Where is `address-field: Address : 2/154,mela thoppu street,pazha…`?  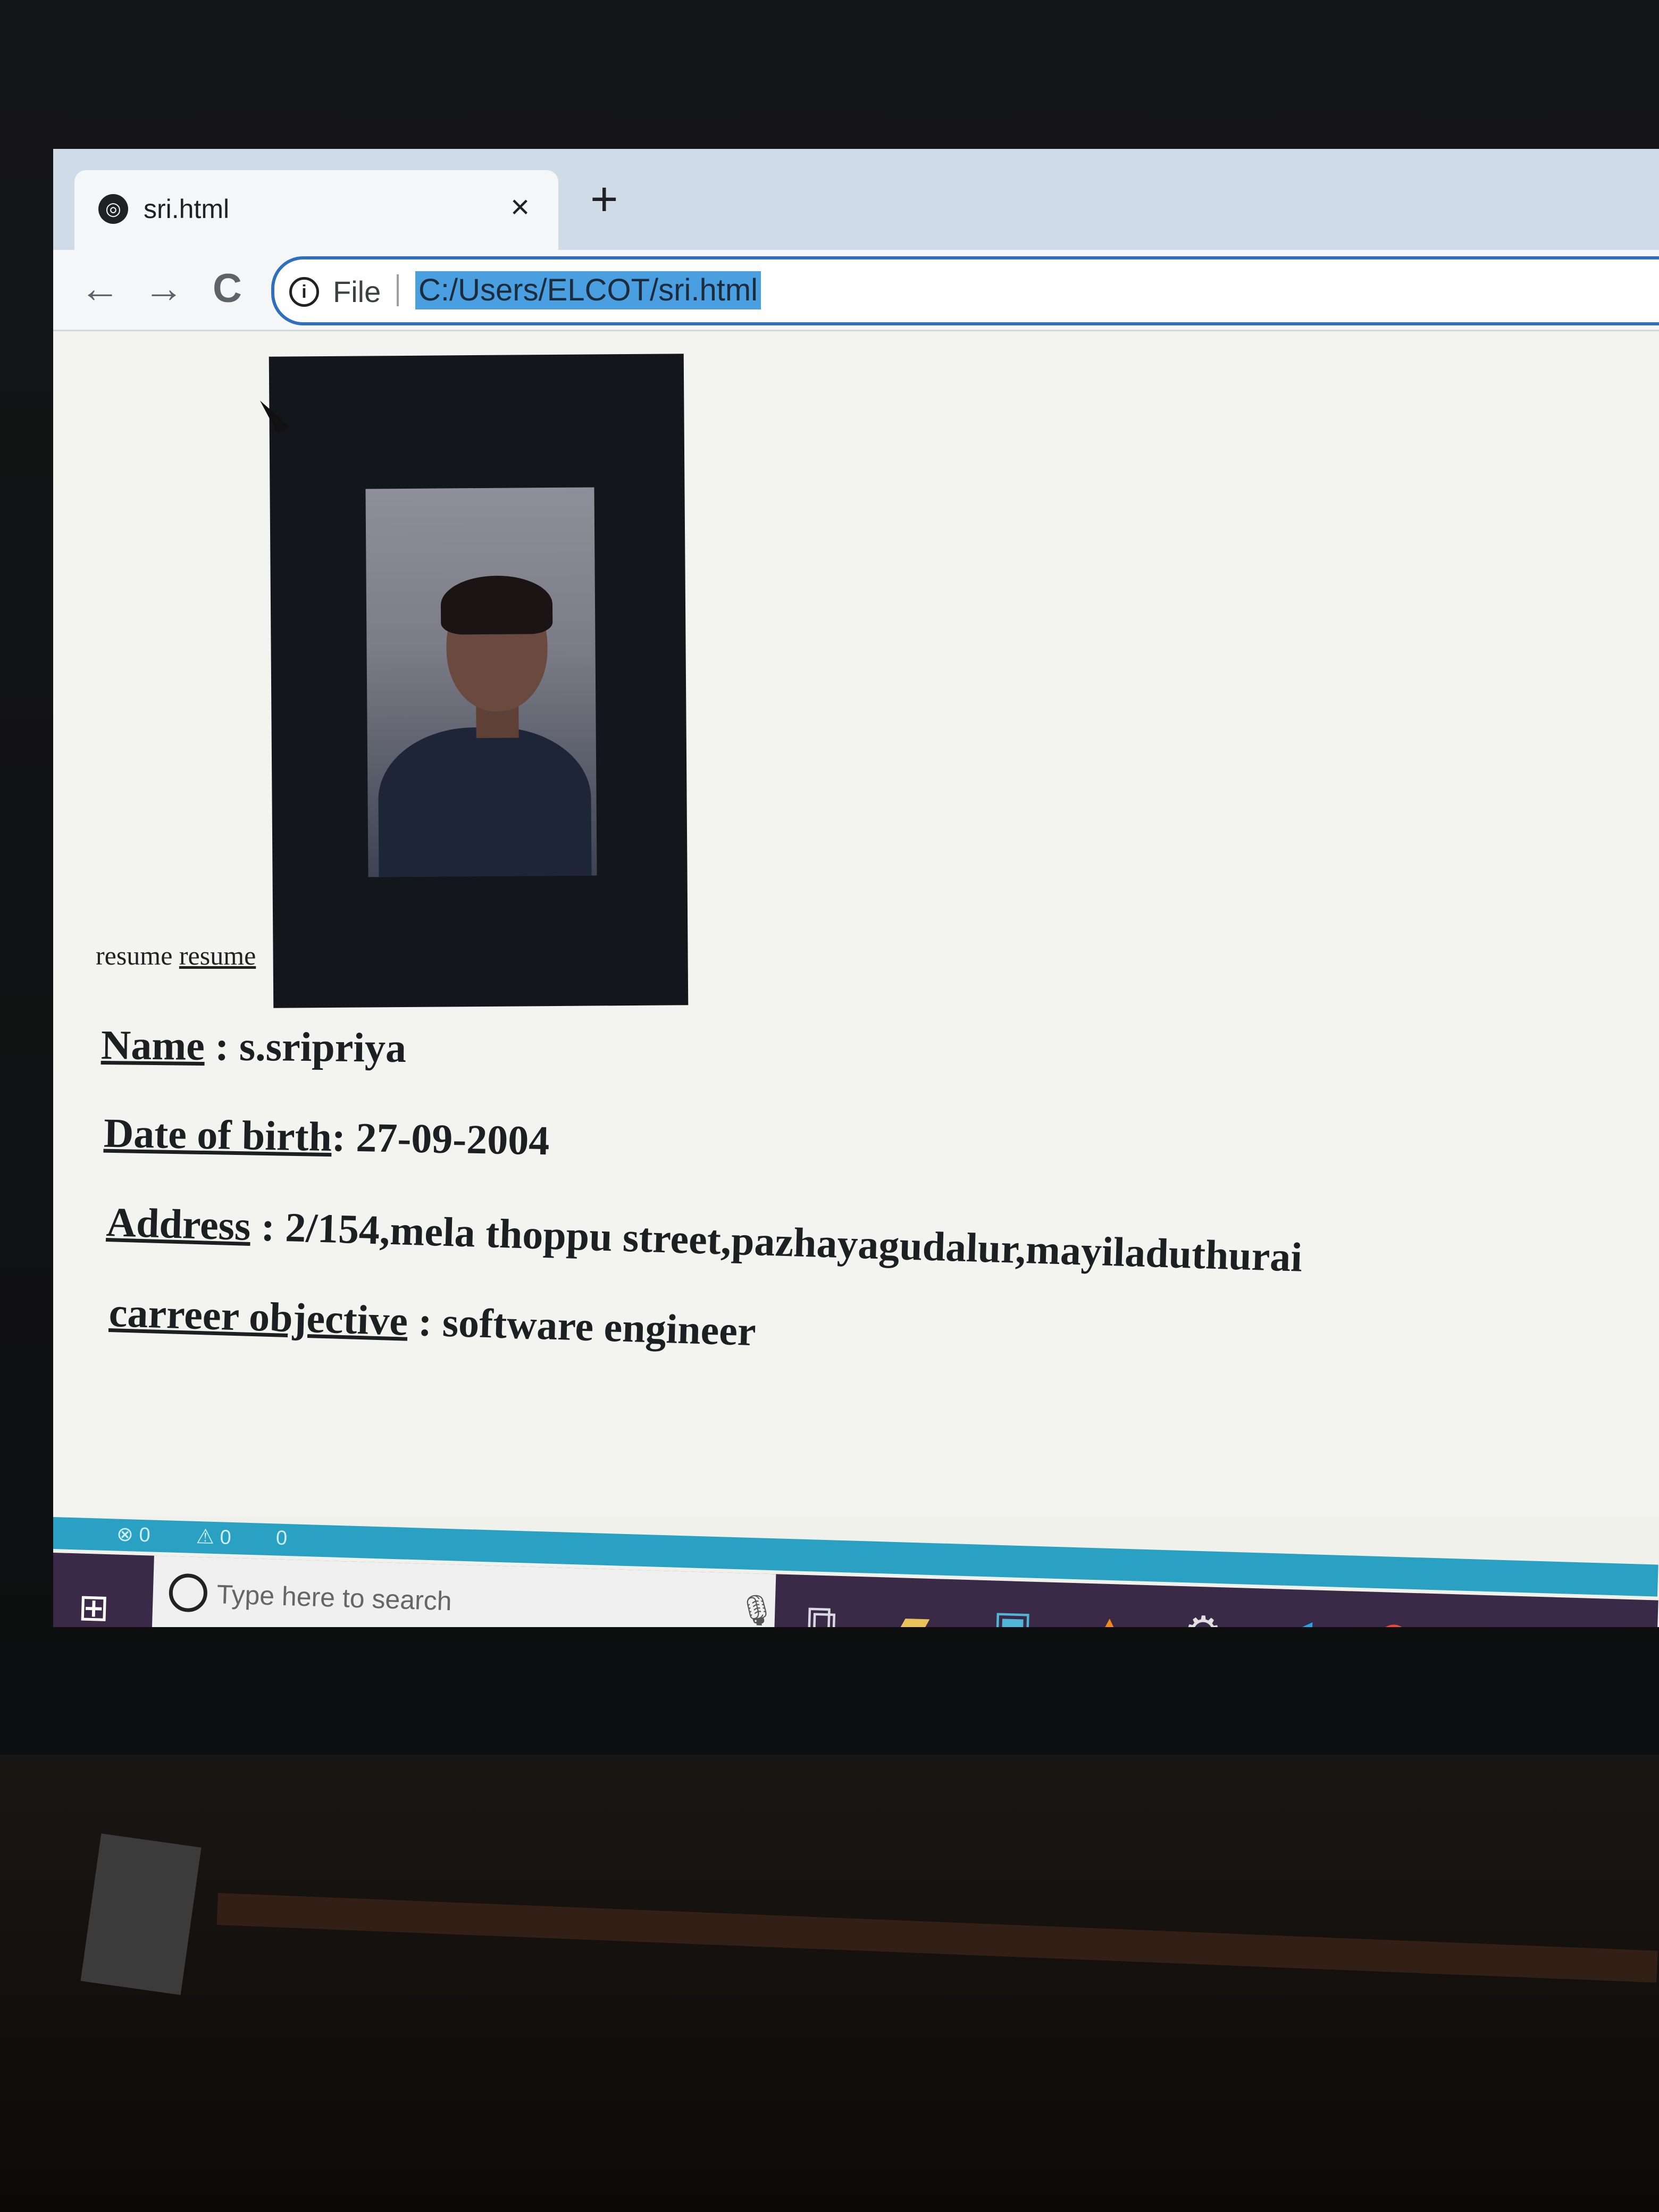
address-field: Address : 2/154,mela thoppu street,pazha… is located at coordinates (704, 1239).